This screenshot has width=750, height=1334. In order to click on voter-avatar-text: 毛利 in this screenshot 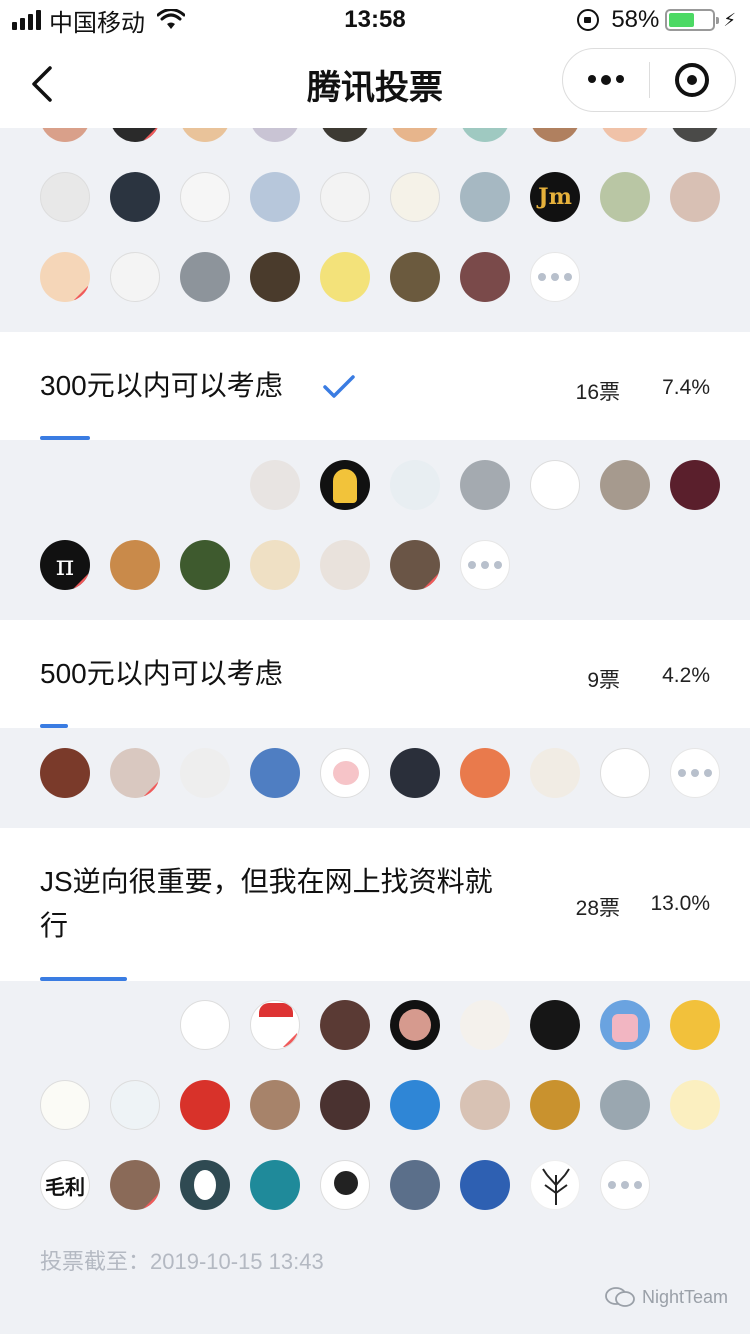, I will do `click(65, 1185)`.